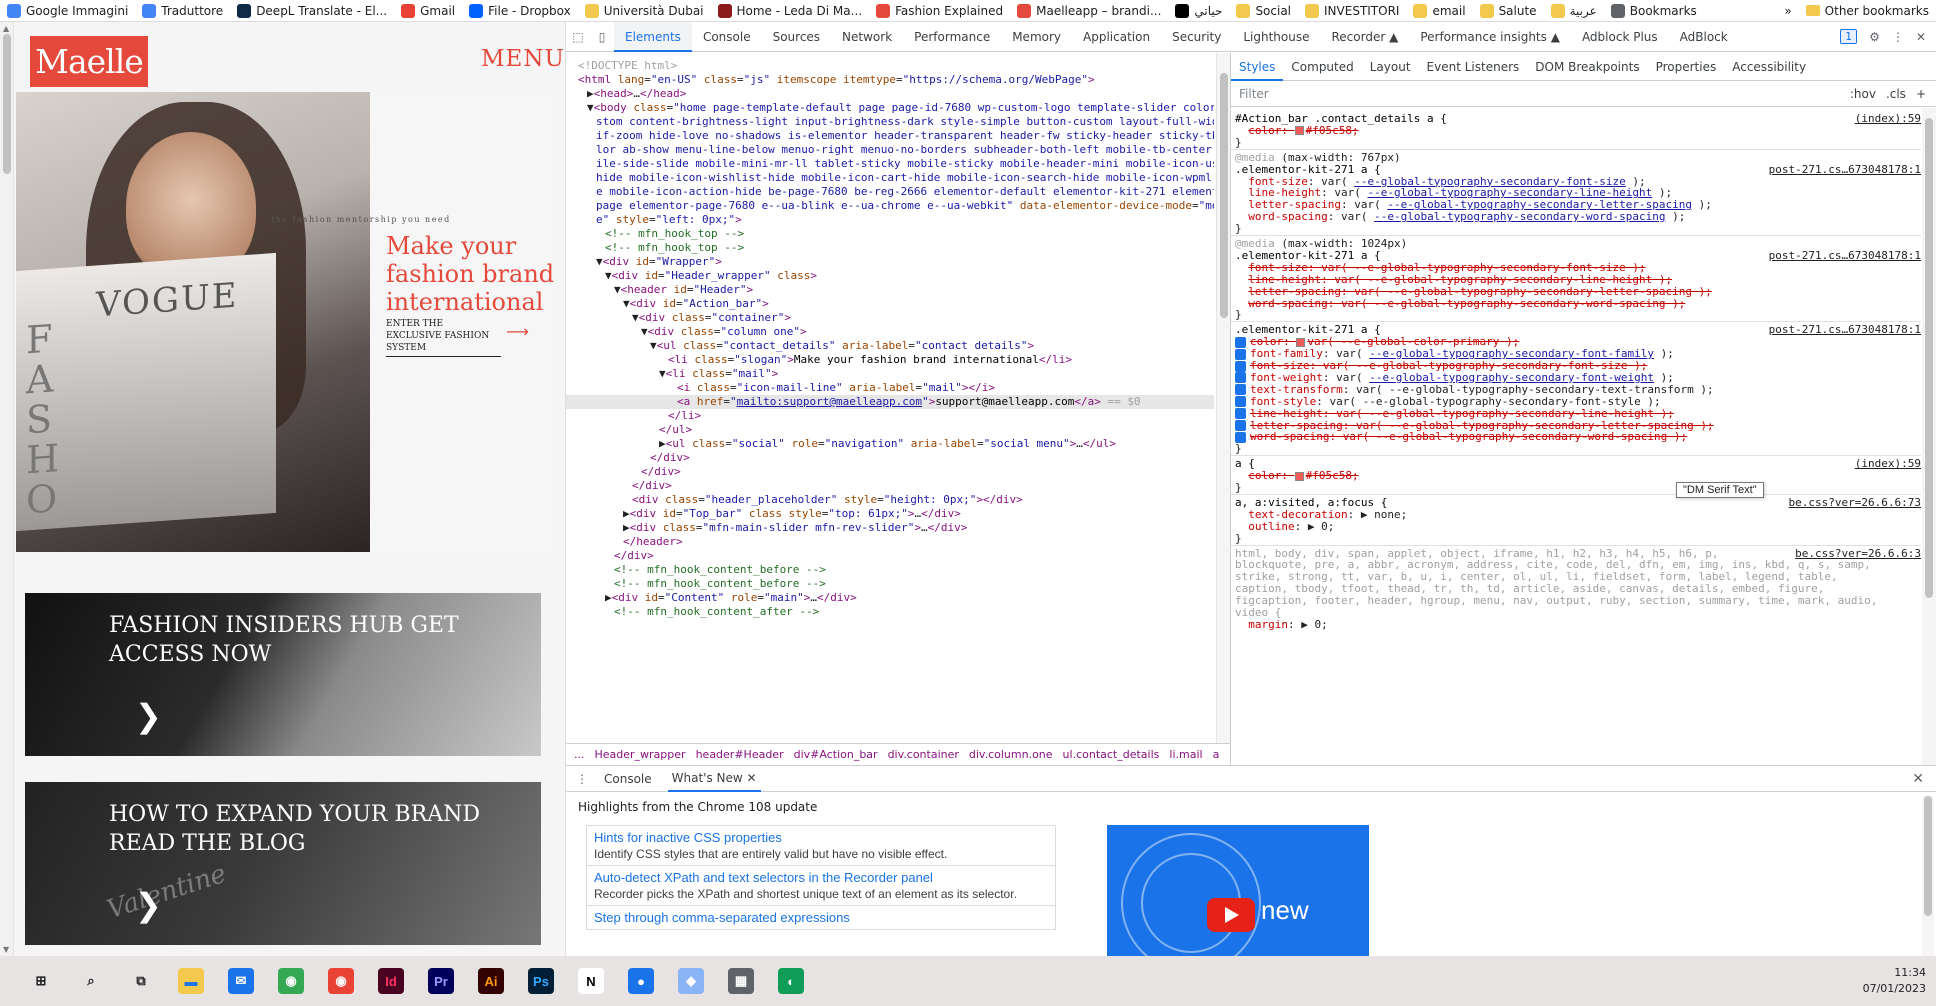  Describe the element at coordinates (890, 332) in the screenshot. I see `dom-line: ▼<div class="column one">` at that location.